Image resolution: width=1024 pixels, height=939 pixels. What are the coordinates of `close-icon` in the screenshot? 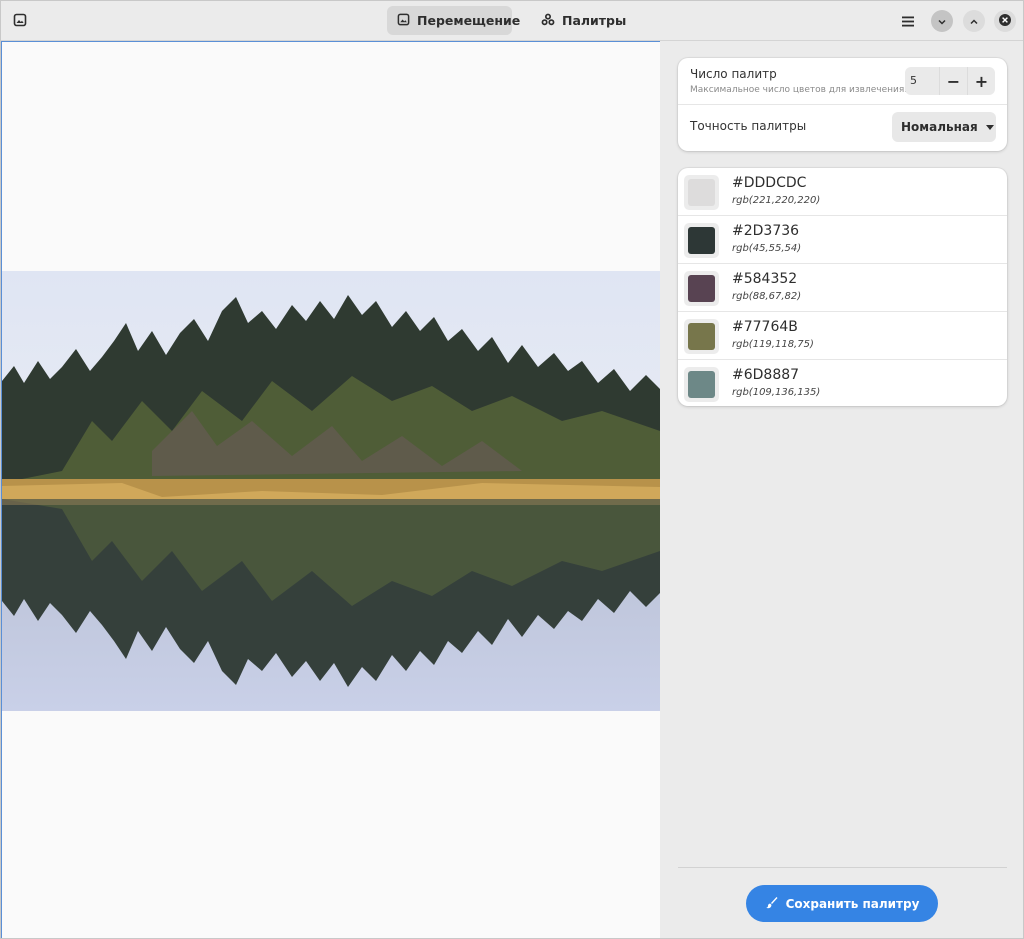 It's located at (1005, 21).